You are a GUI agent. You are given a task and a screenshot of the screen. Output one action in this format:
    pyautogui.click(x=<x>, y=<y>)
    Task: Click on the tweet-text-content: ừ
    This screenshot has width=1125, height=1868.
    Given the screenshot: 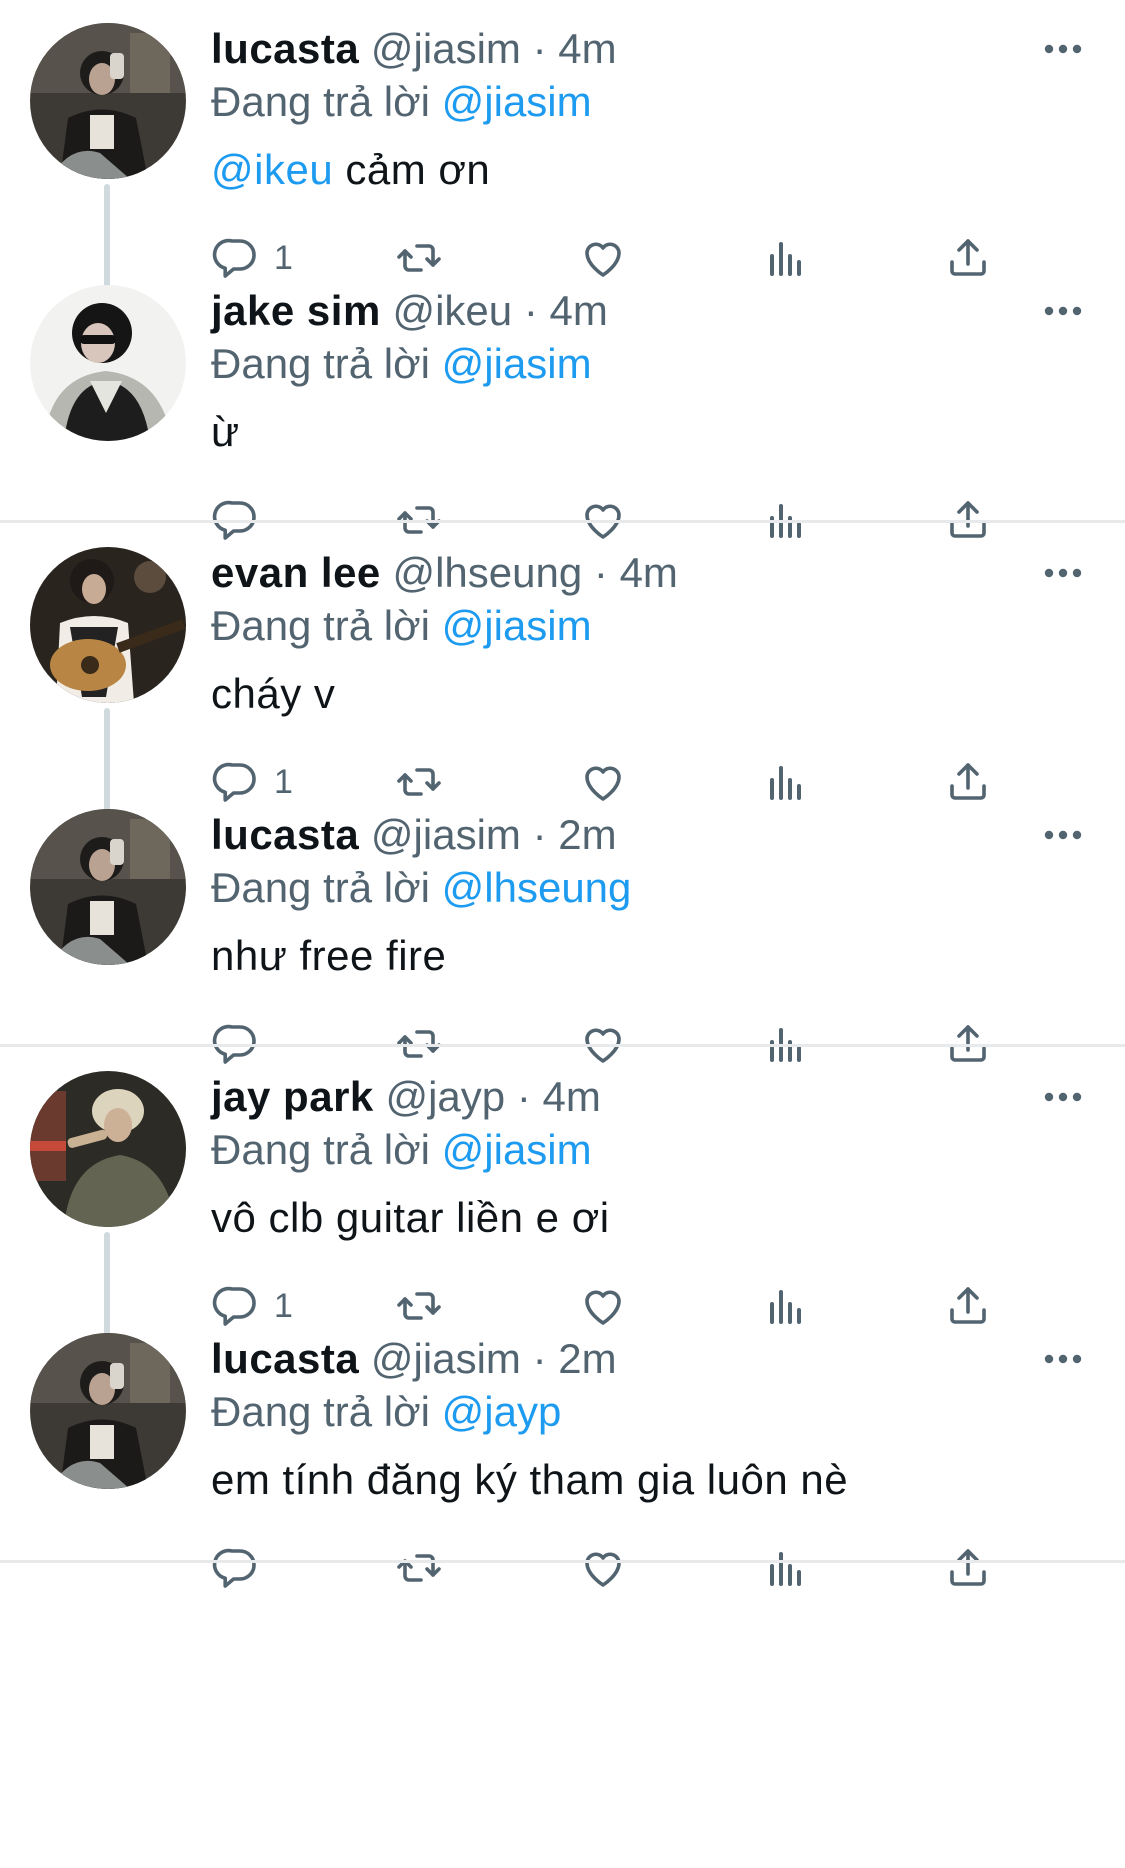 What is the action you would take?
    pyautogui.click(x=225, y=431)
    